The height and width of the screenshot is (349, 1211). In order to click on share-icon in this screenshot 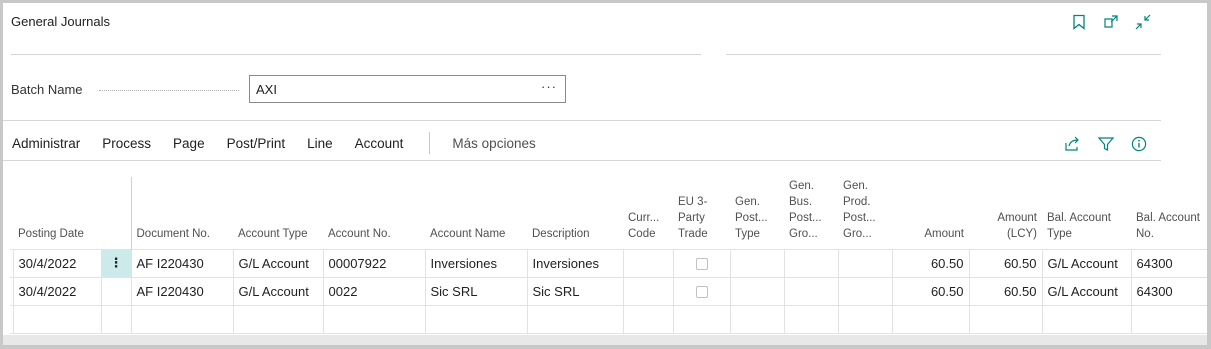, I will do `click(1072, 144)`.